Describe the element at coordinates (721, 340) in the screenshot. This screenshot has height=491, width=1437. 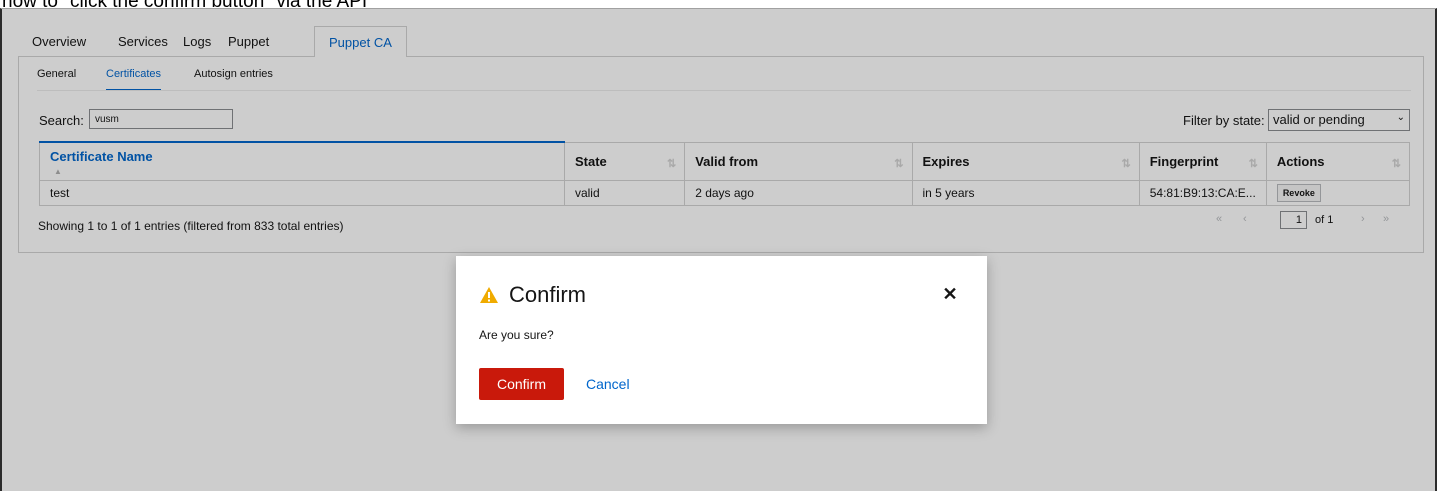
I see `confirm-dialog: Confirm ✕ Are you sure? Confirm Cancel` at that location.